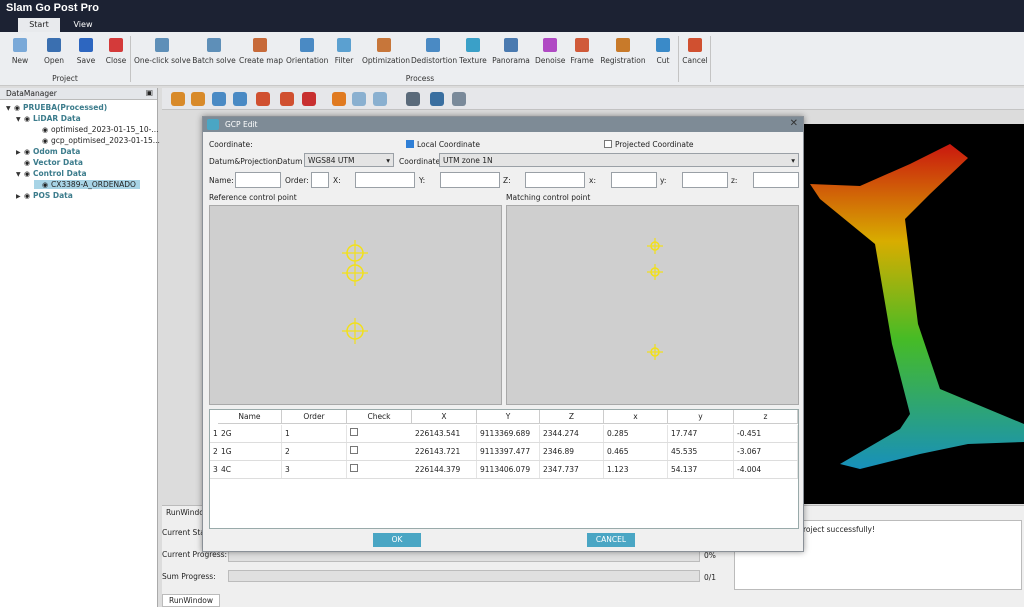  What do you see at coordinates (178, 99) in the screenshot?
I see `zoom-in-icon` at bounding box center [178, 99].